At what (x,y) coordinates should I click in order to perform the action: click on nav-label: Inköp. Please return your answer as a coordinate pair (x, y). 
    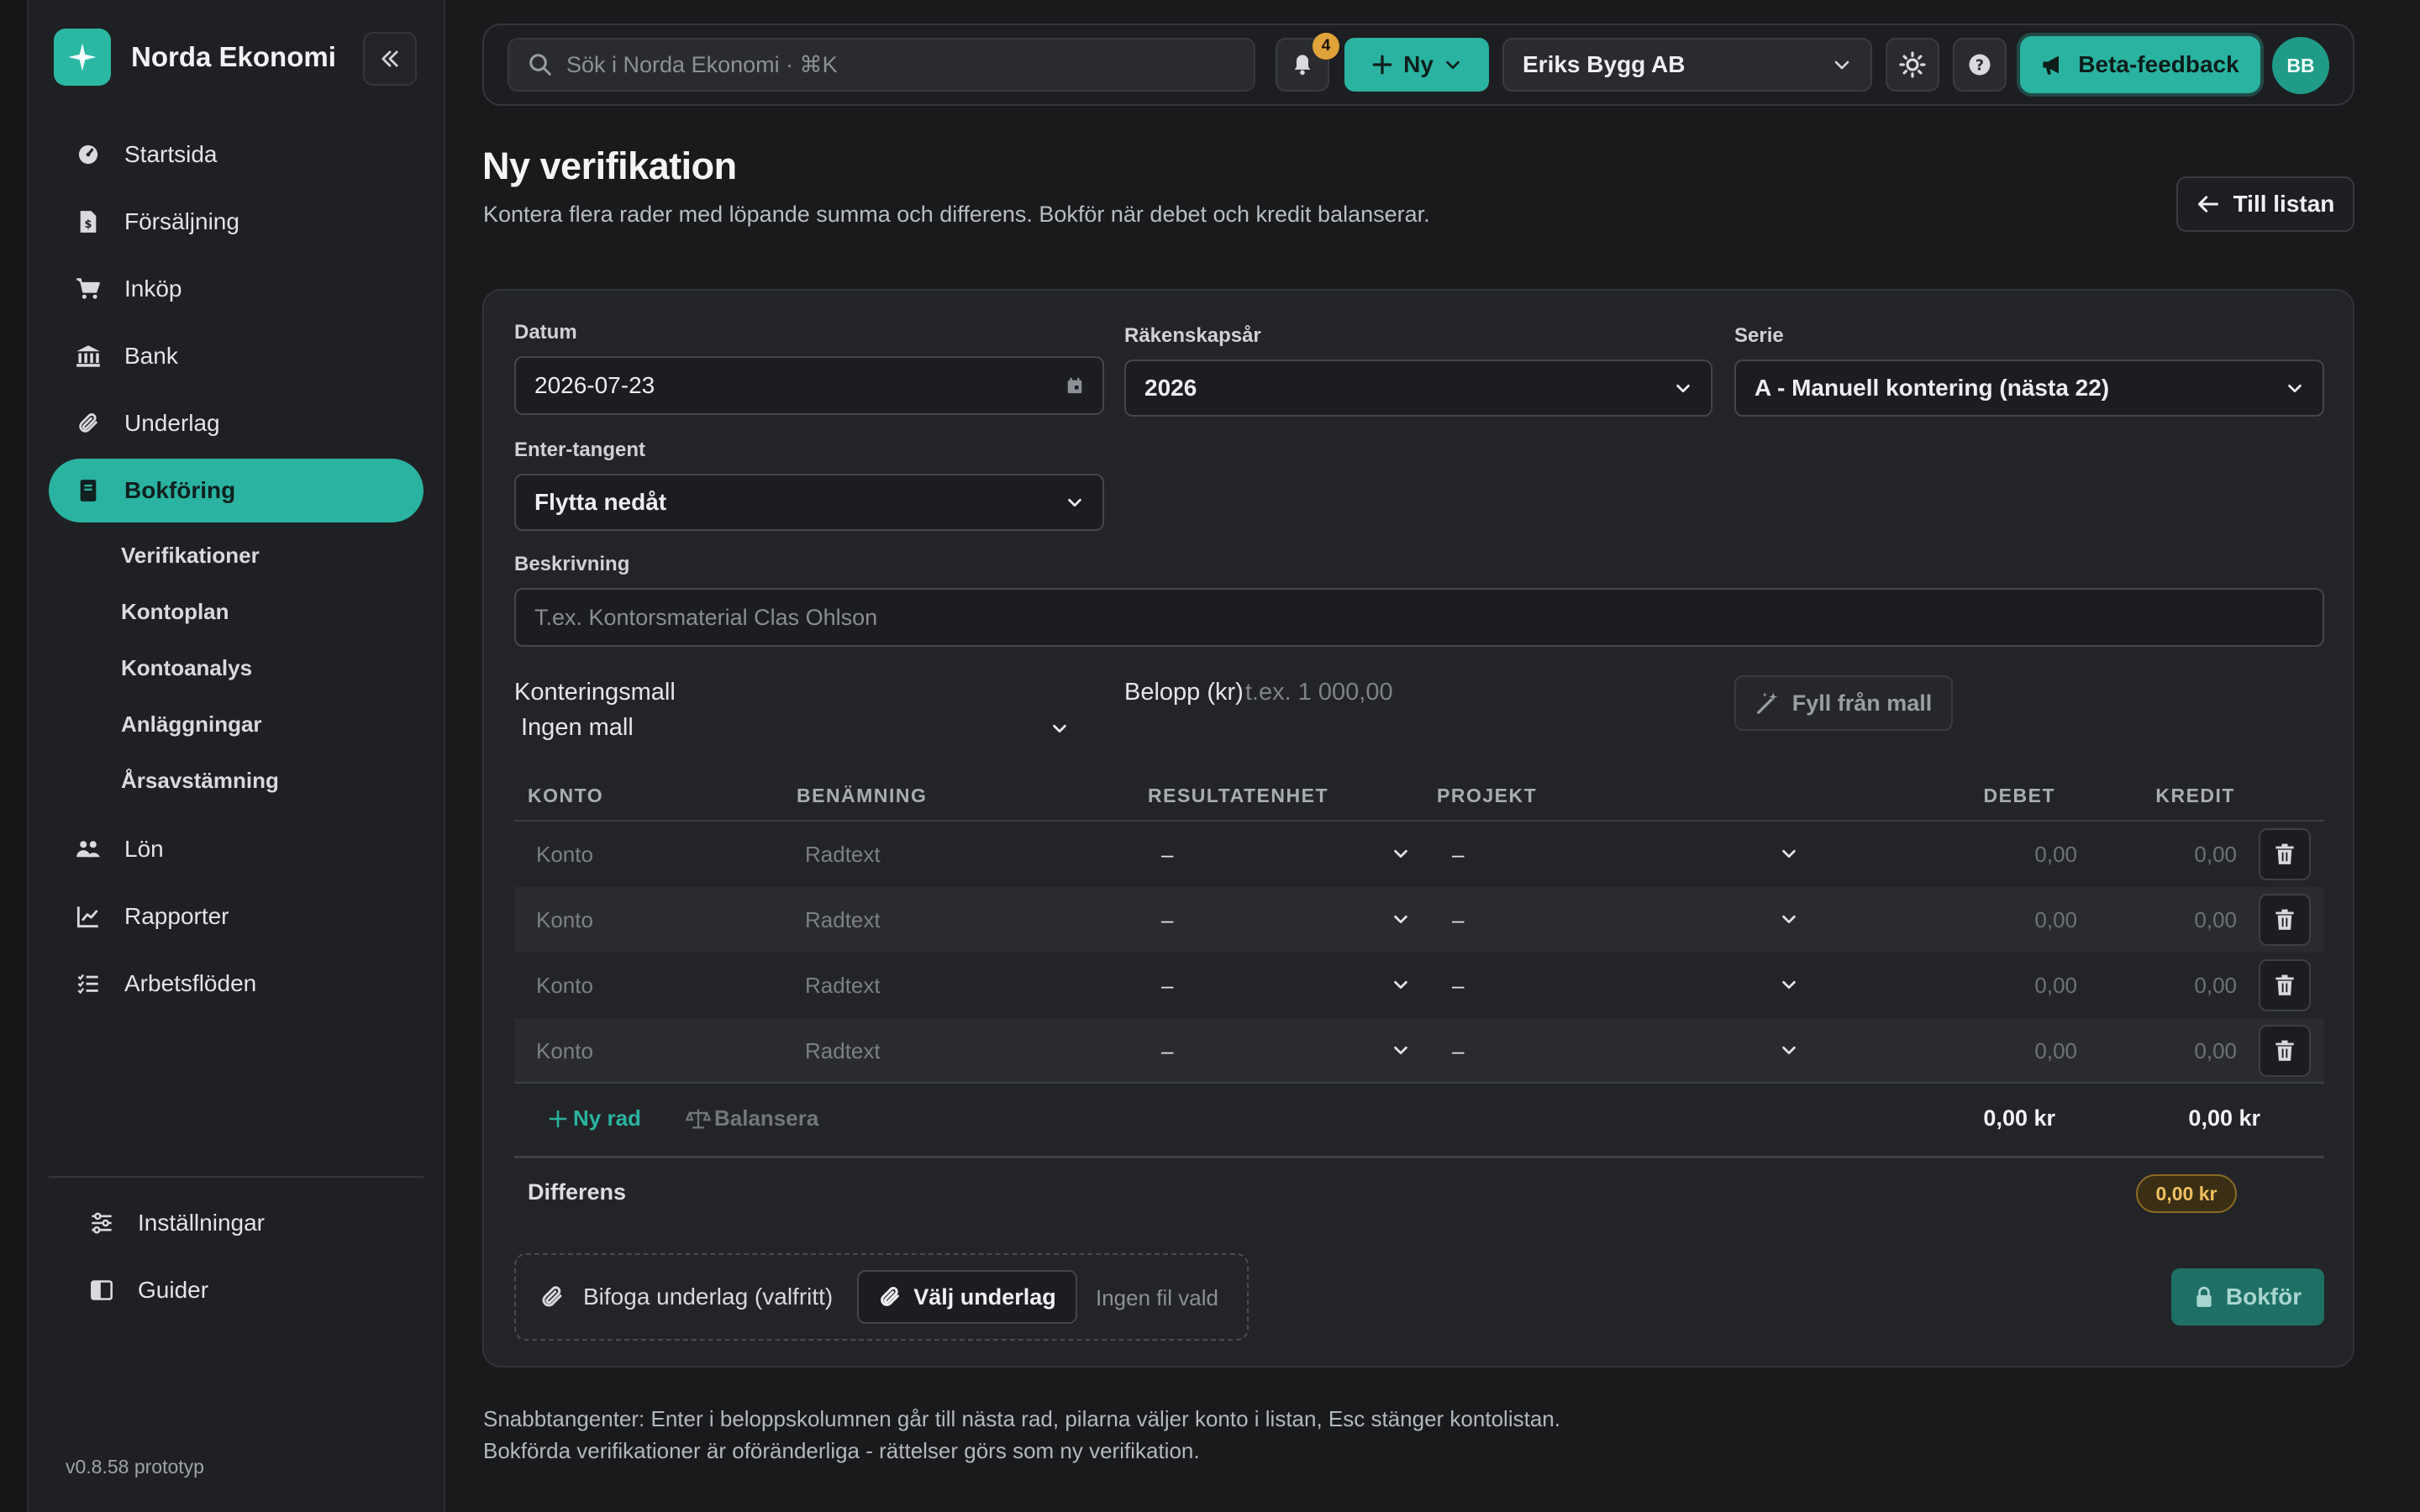
    Looking at the image, I should click on (153, 289).